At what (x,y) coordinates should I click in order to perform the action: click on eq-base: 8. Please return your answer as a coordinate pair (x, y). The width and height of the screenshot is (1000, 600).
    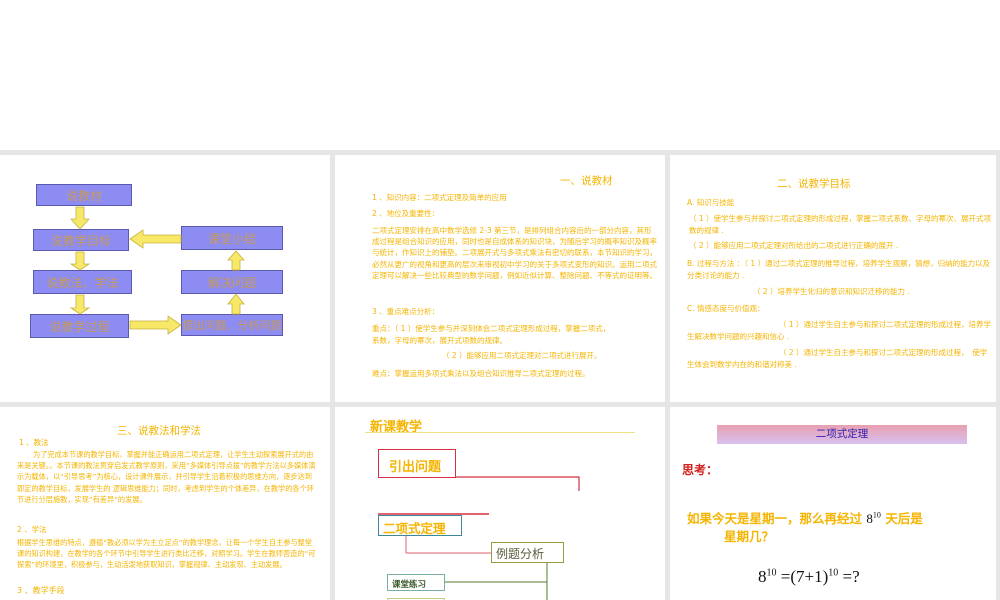
    Looking at the image, I should click on (762, 576).